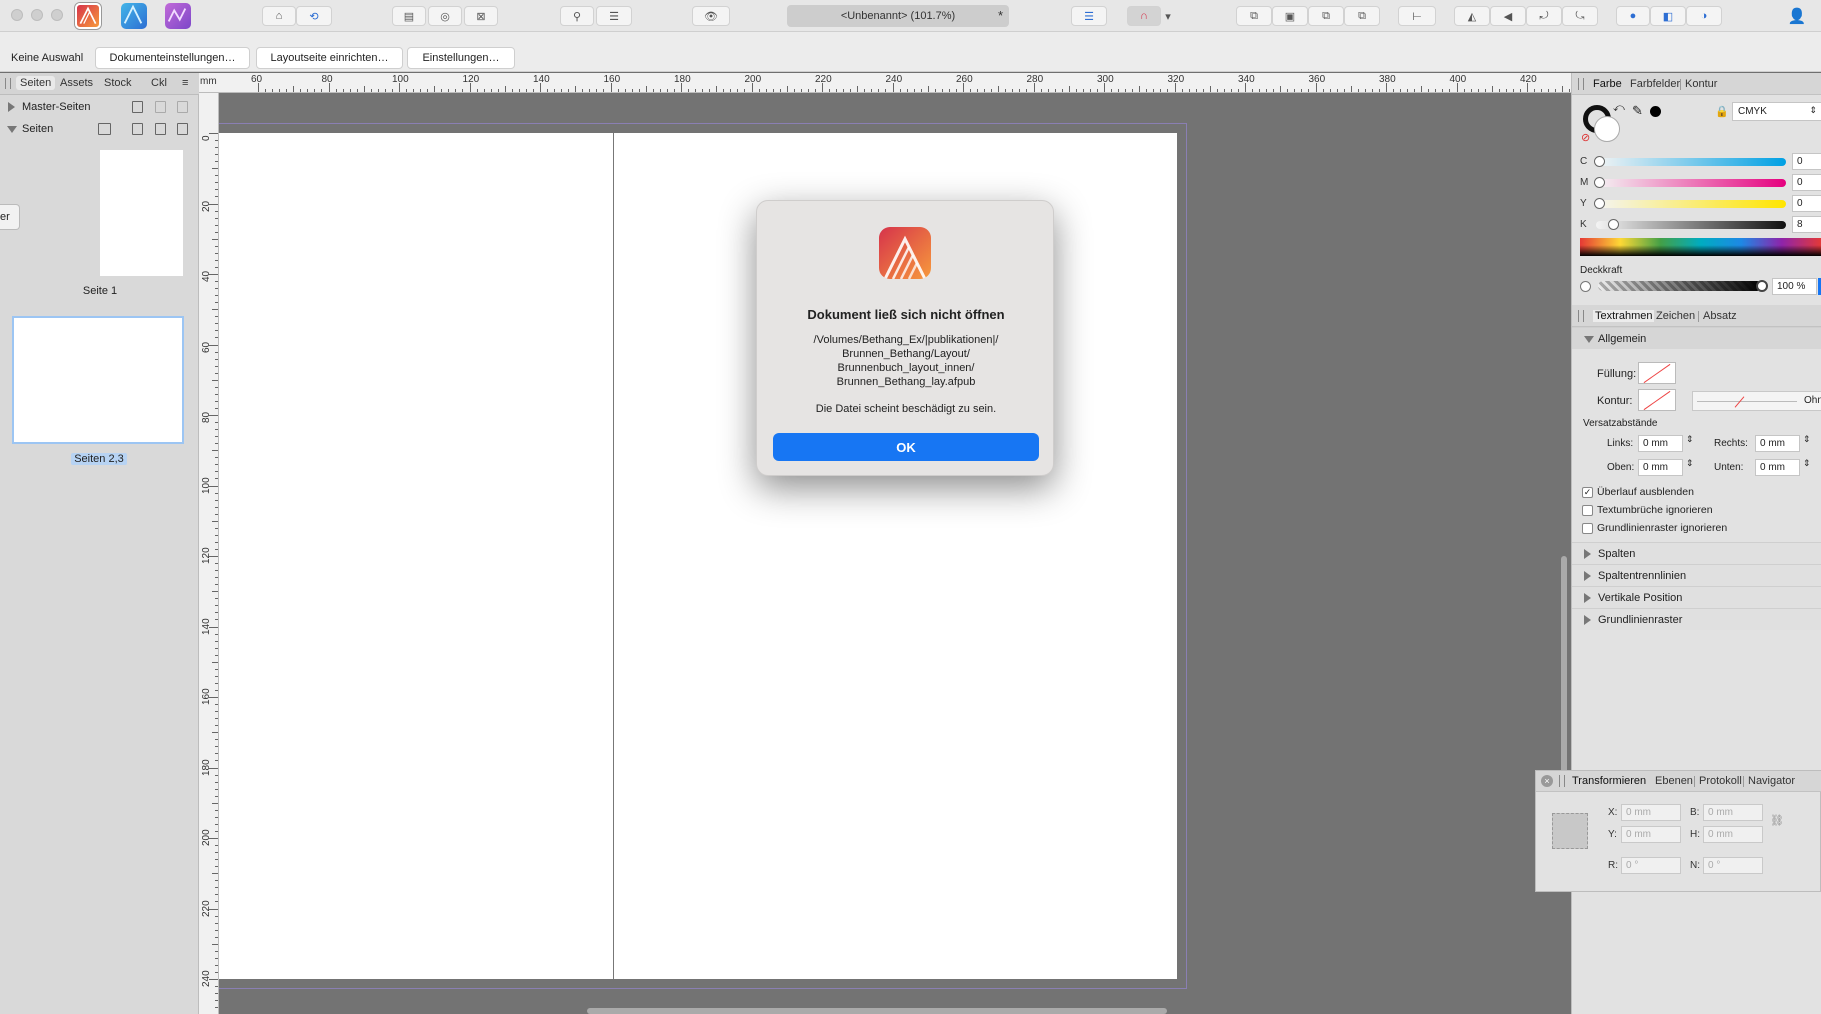 The width and height of the screenshot is (1821, 1014). Describe the element at coordinates (1691, 162) in the screenshot. I see `cyan-slider` at that location.